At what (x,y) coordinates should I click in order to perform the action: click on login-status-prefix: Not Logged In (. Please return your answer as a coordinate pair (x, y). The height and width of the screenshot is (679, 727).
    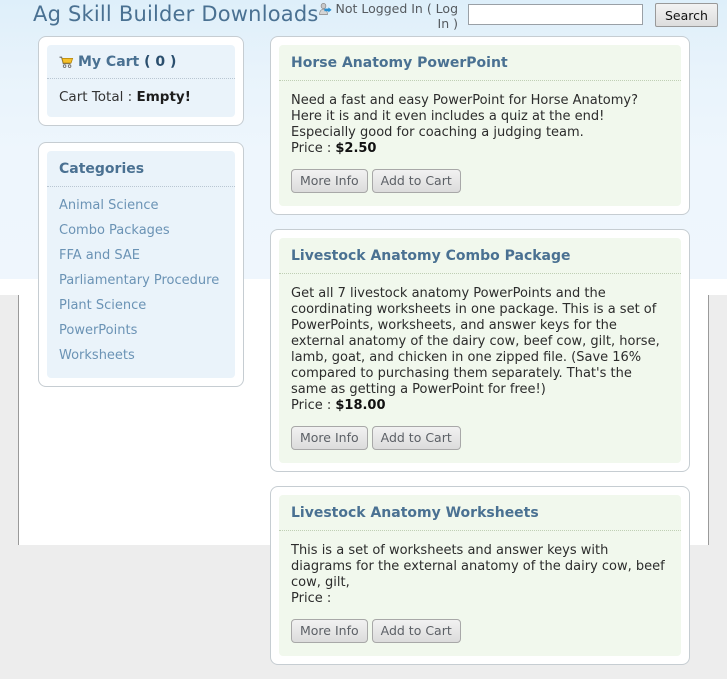
    Looking at the image, I should click on (385, 8).